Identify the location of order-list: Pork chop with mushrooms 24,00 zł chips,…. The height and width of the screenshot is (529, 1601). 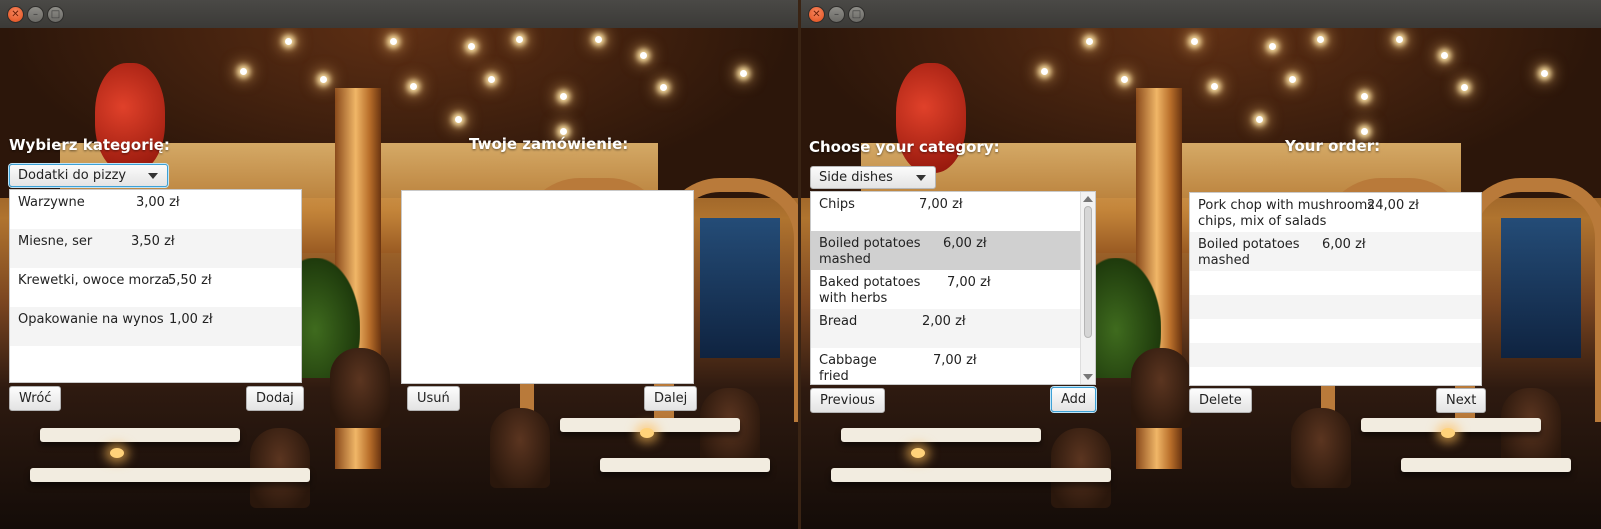
(1335, 289).